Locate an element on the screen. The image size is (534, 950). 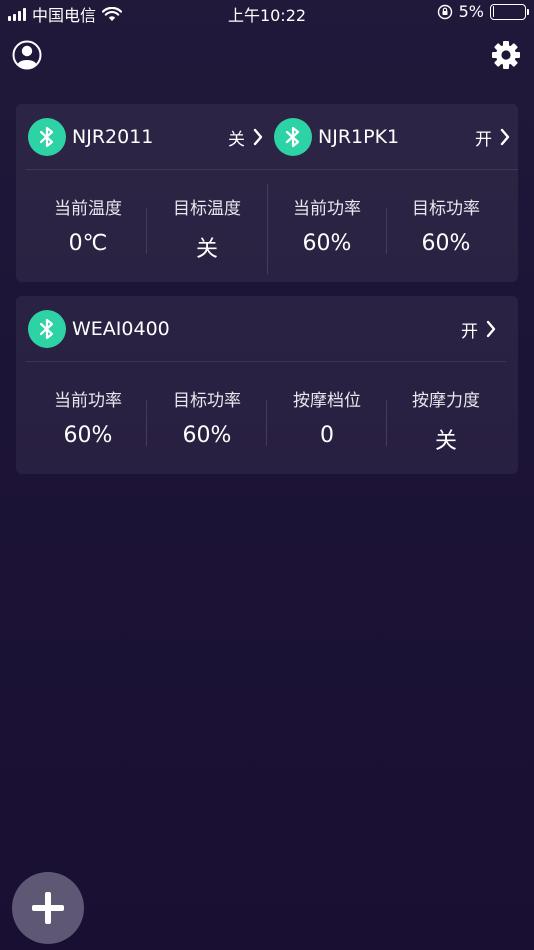
device-njr1pk1: NJR1PK1 is located at coordinates (336, 137).